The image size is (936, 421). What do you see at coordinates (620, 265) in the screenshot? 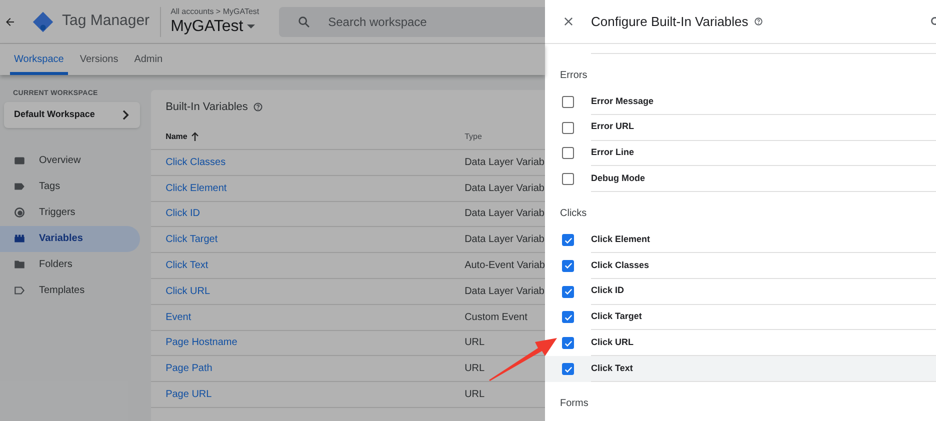
I see `variable-label: Click Classes` at bounding box center [620, 265].